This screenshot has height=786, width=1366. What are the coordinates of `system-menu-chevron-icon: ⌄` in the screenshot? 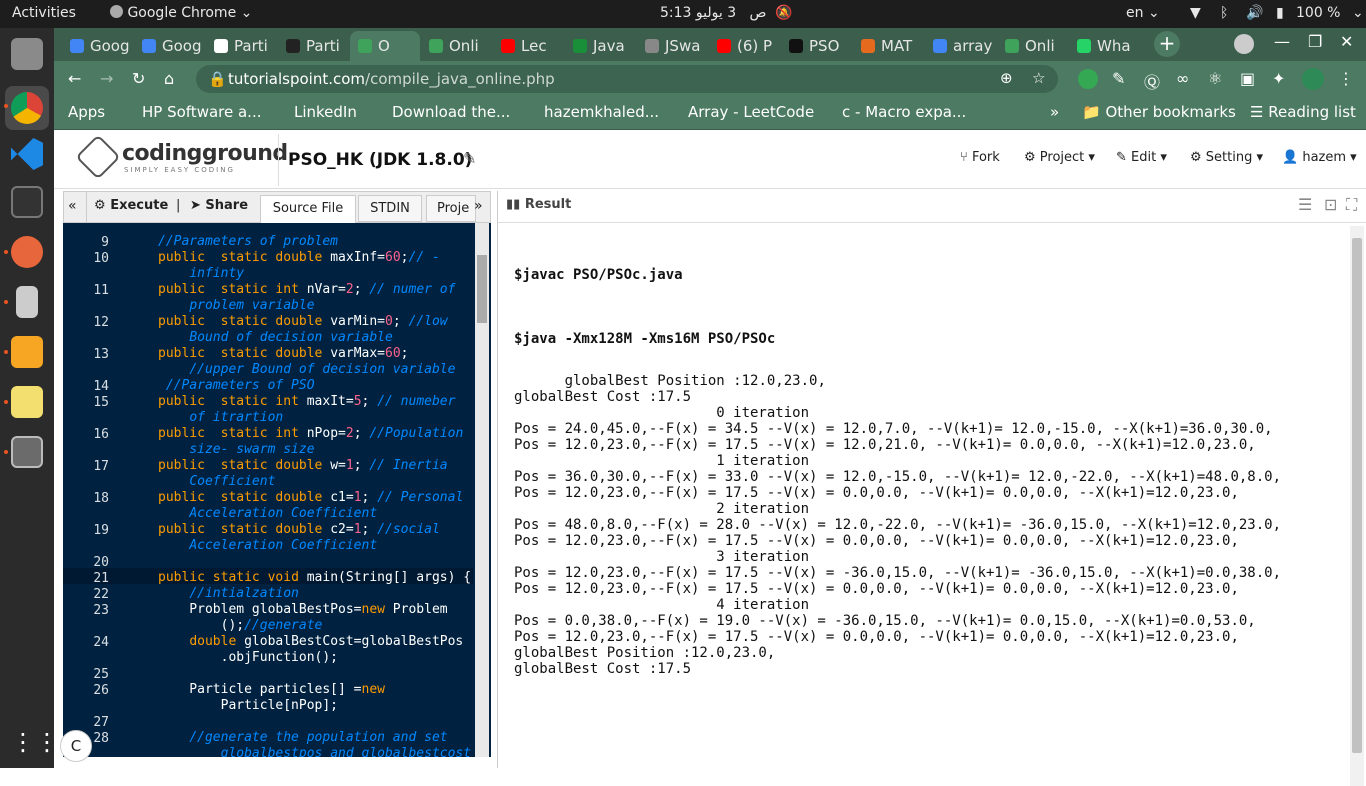 It's located at (1358, 13).